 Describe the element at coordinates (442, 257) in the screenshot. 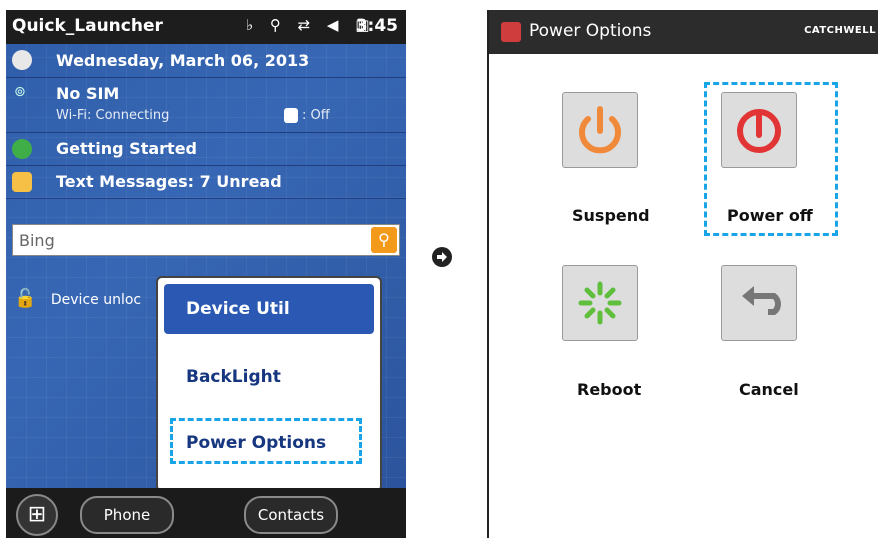

I see `arrow-right-icon` at that location.